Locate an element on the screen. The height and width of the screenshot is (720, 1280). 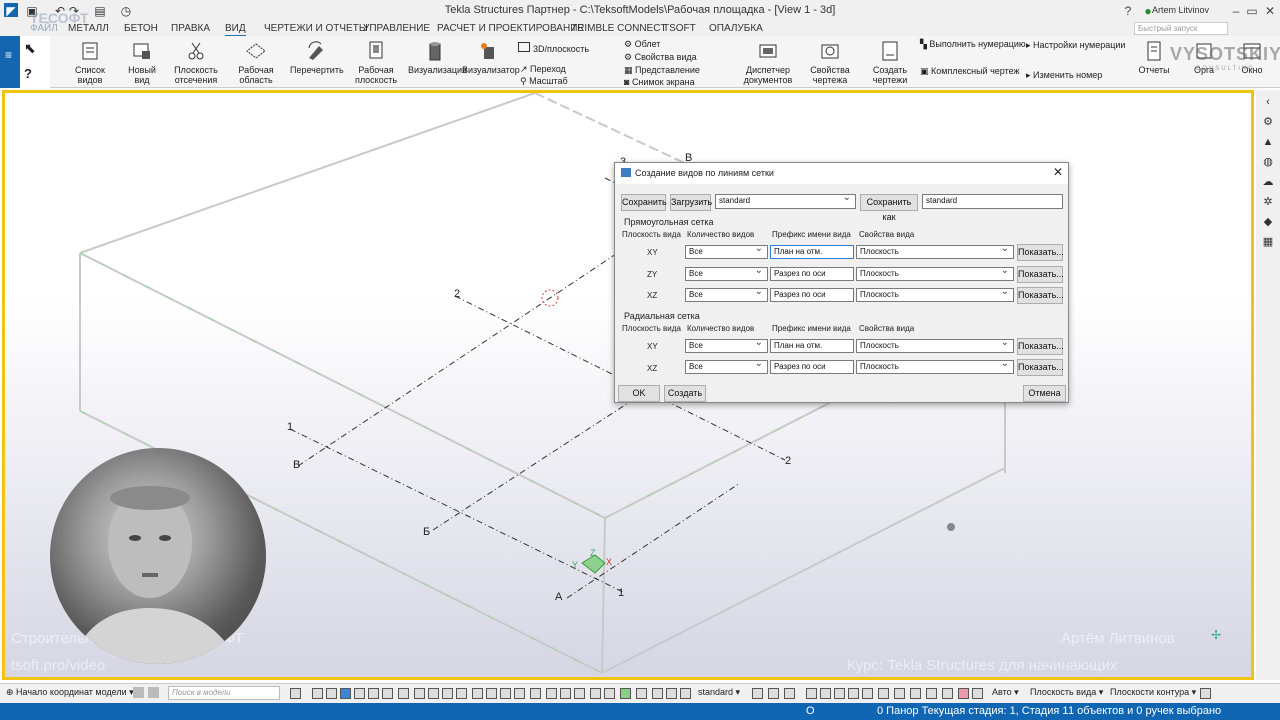
do-numbering-button: ▚ Выполнить нумерацию is located at coordinates (973, 44).